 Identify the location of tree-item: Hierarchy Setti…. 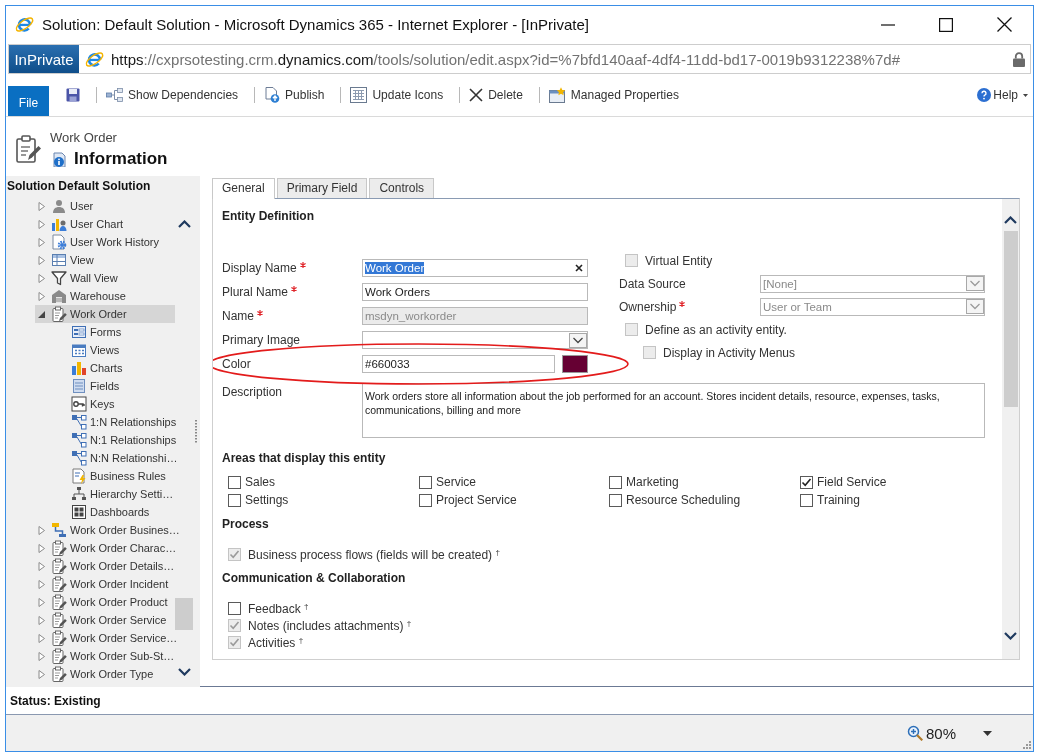
(105, 494).